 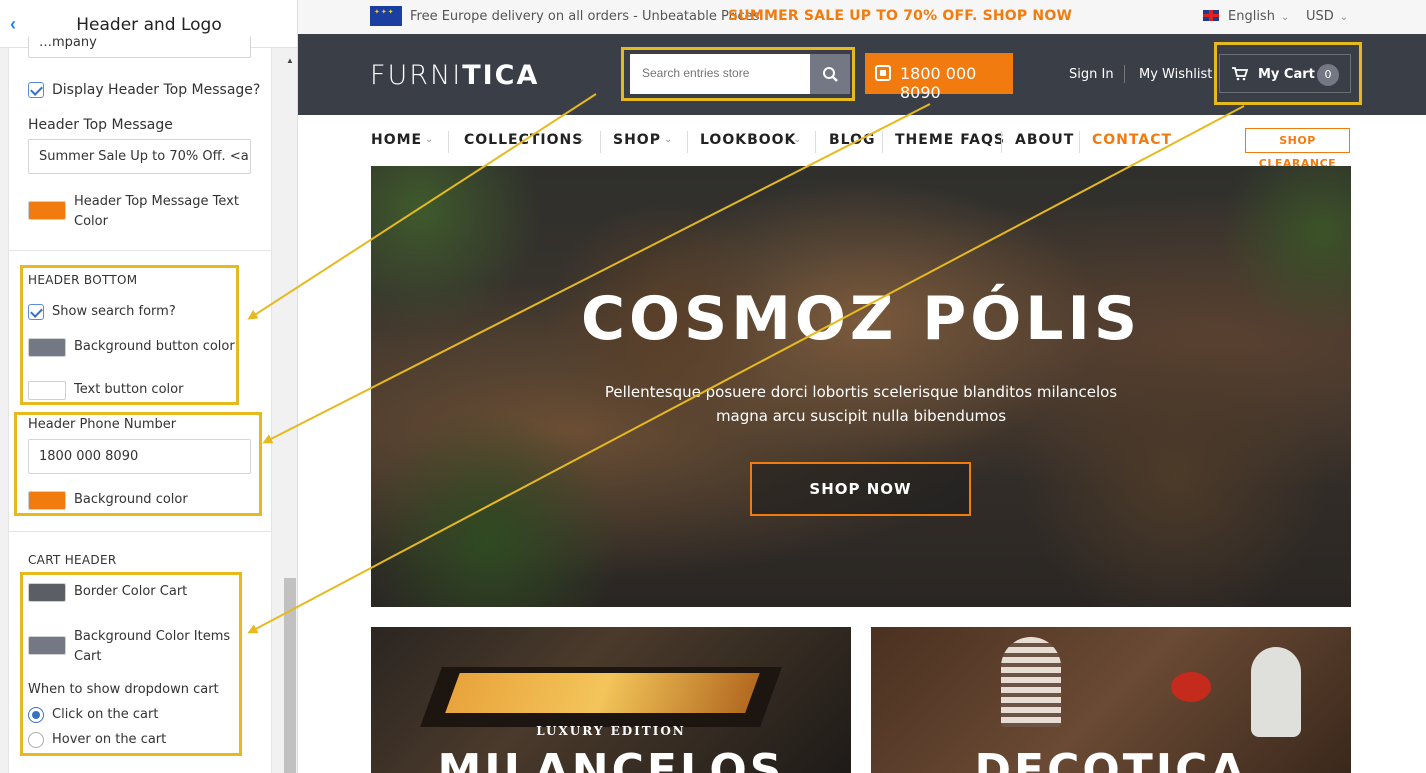 I want to click on table-image, so click(x=601, y=697).